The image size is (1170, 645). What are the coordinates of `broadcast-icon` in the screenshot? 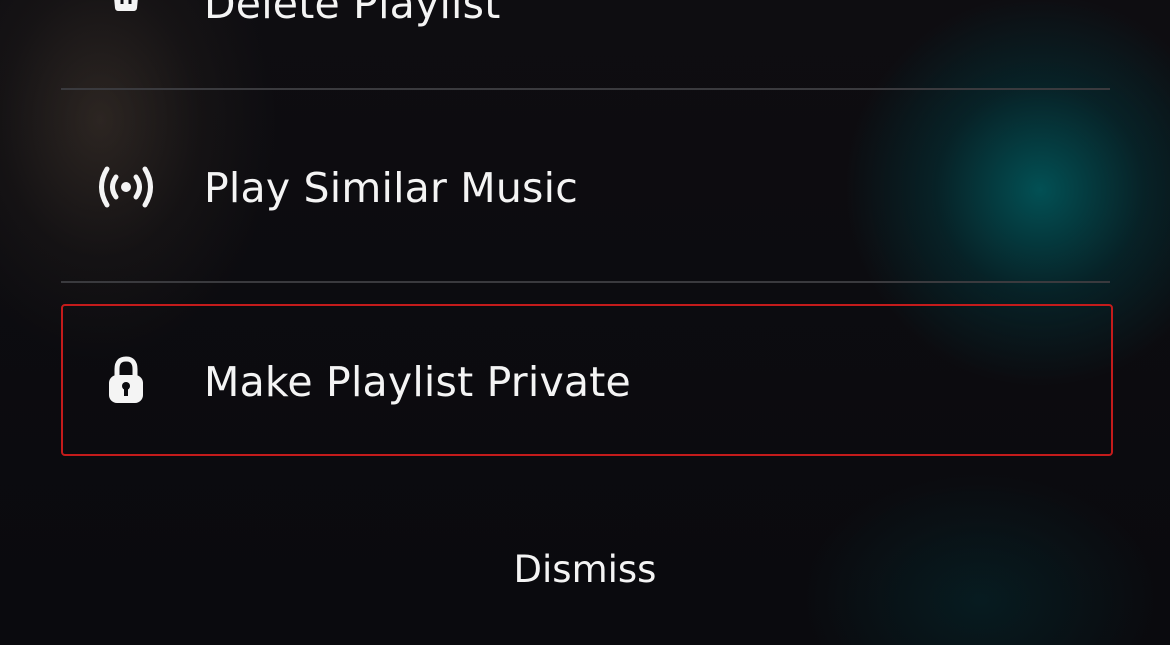 It's located at (126, 187).